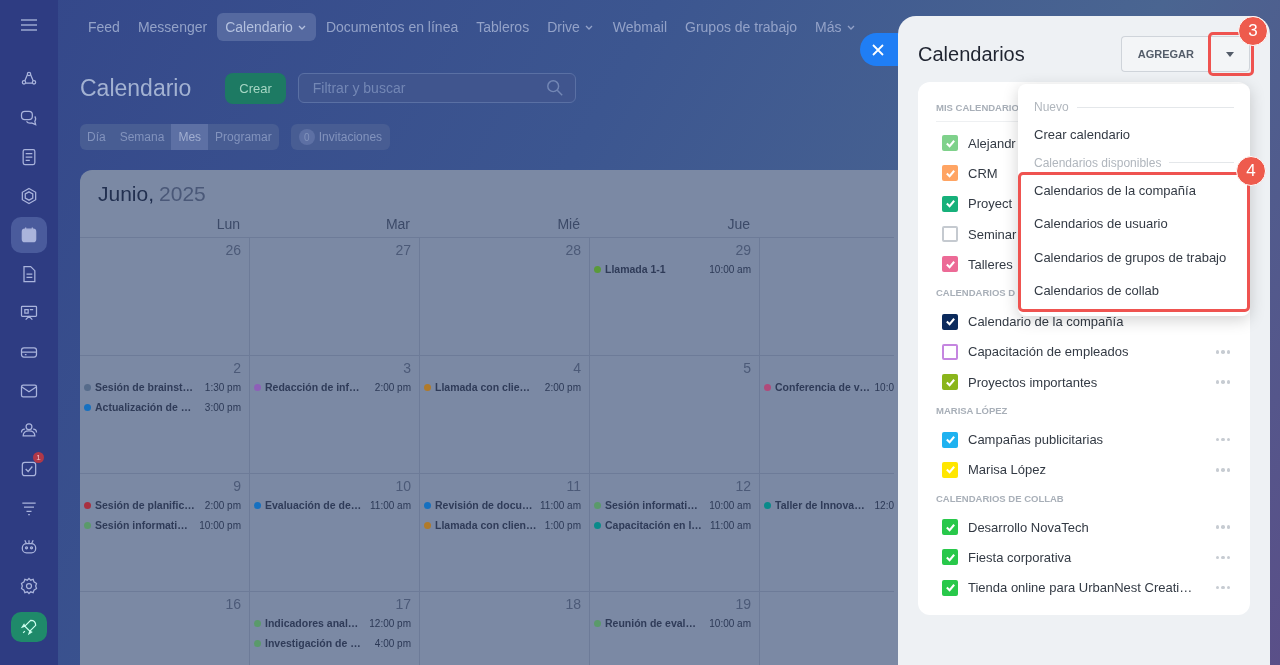 The image size is (1280, 665). Describe the element at coordinates (104, 27) in the screenshot. I see `nav-tab: Feed` at that location.